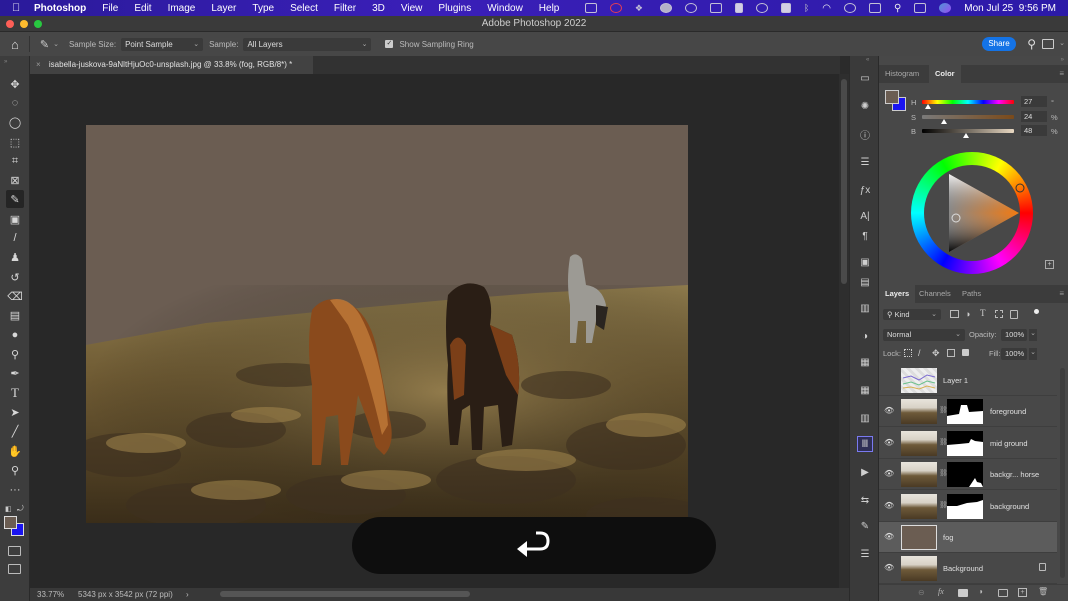 The width and height of the screenshot is (1068, 601). Describe the element at coordinates (928, 106) in the screenshot. I see `hue-slider-thumb` at that location.